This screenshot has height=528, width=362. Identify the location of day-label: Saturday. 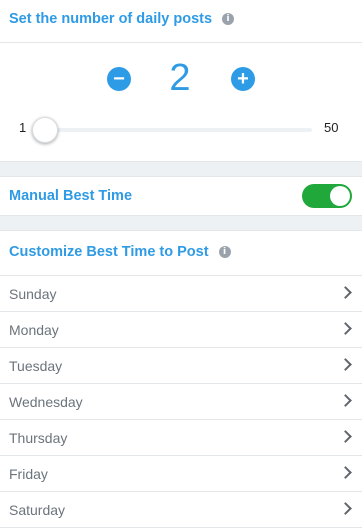
(37, 509).